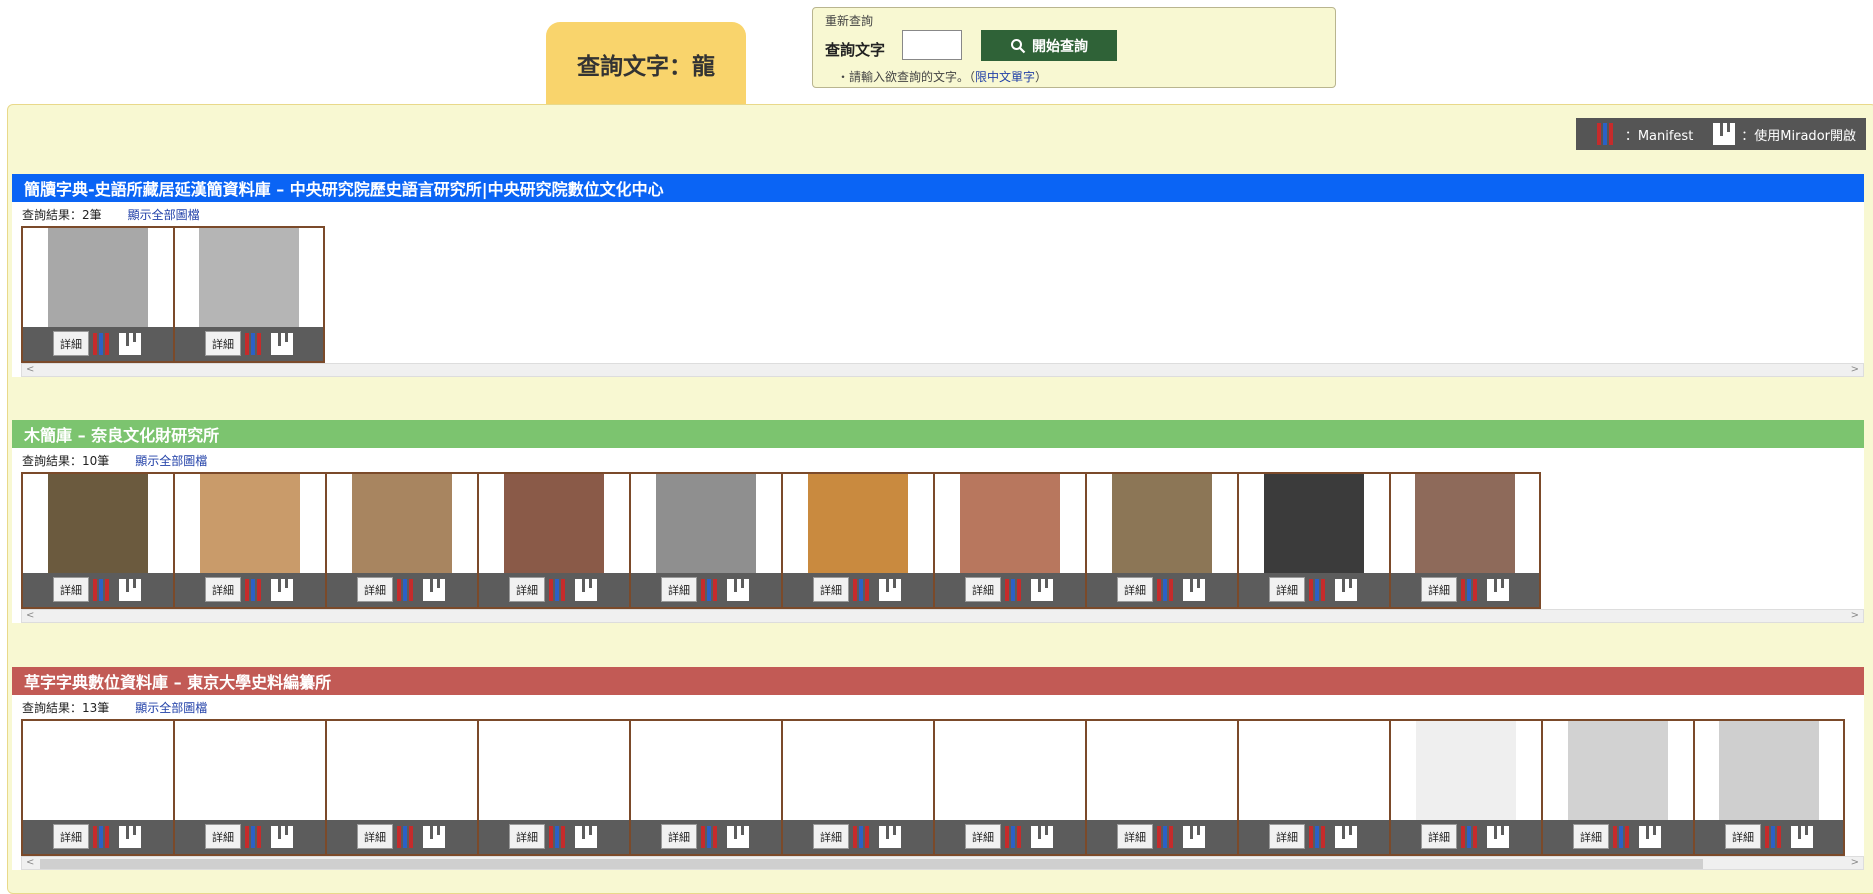 The height and width of the screenshot is (894, 1873). What do you see at coordinates (30, 615) in the screenshot?
I see `scroll-left-icon: <` at bounding box center [30, 615].